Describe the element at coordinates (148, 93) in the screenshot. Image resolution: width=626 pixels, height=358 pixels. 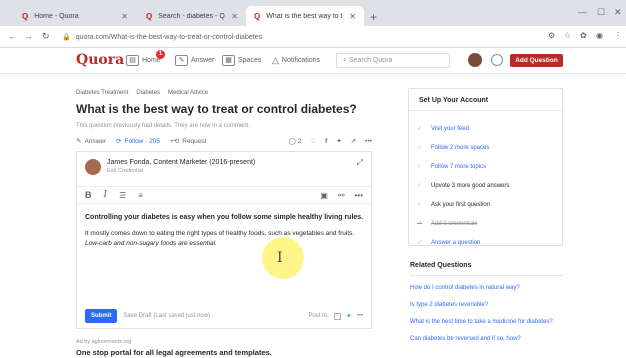
I see `topic-tag: Diabetes` at that location.